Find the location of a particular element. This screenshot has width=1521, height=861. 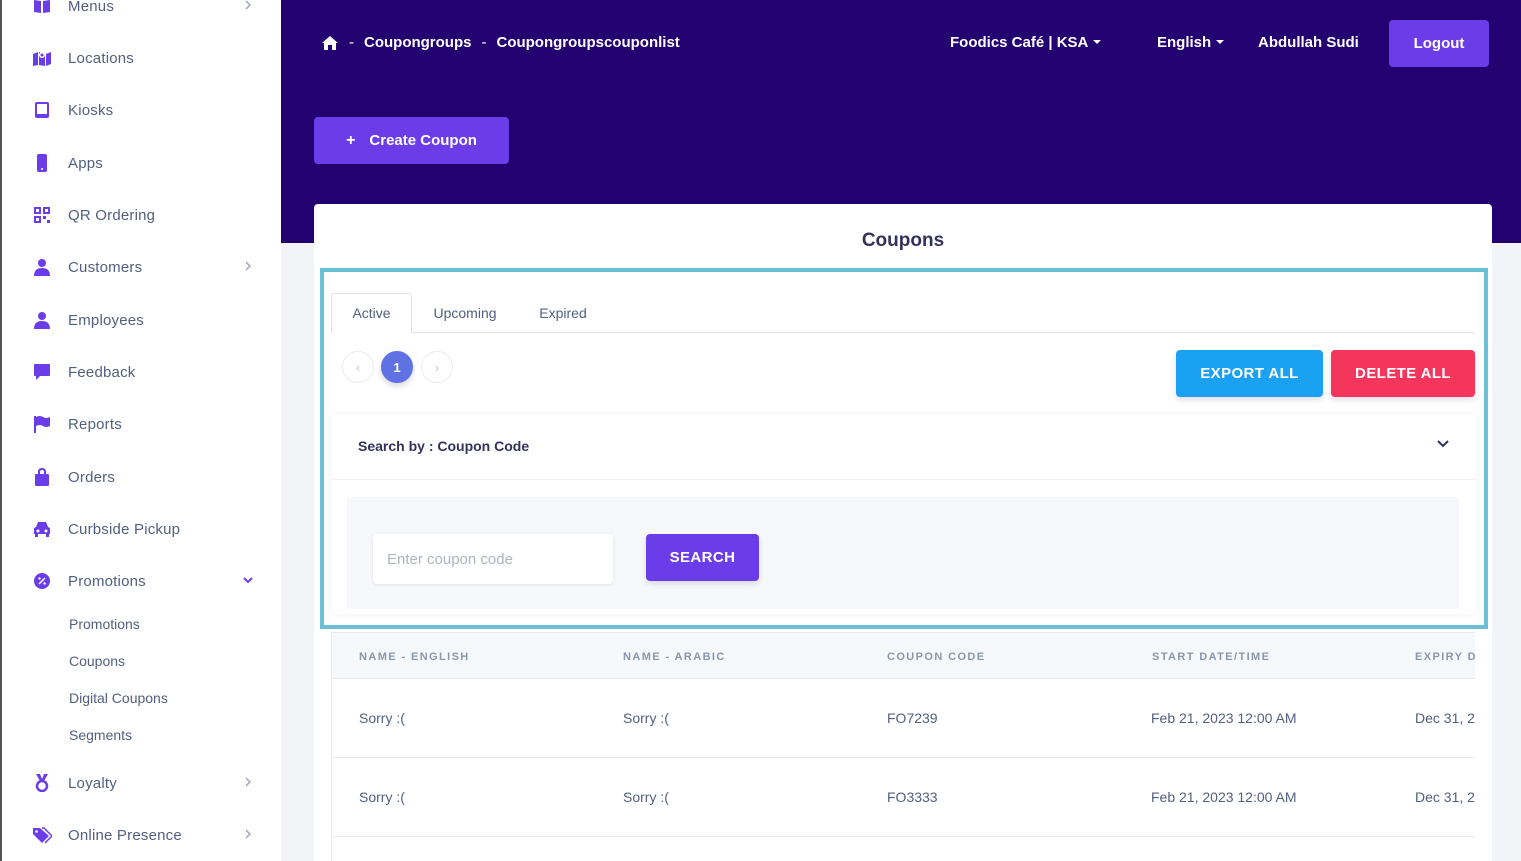

cell-coupon-code: FO7239 is located at coordinates (912, 718).